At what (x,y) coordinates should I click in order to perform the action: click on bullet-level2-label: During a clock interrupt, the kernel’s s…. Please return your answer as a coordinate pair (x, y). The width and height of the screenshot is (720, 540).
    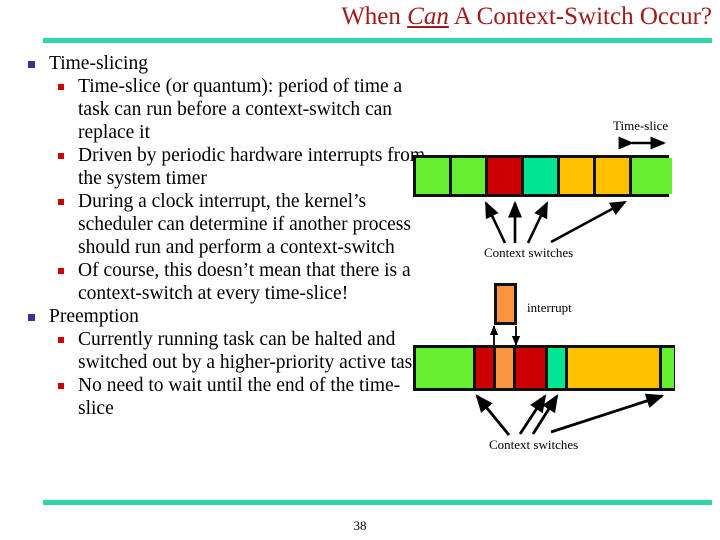
    Looking at the image, I should click on (244, 224).